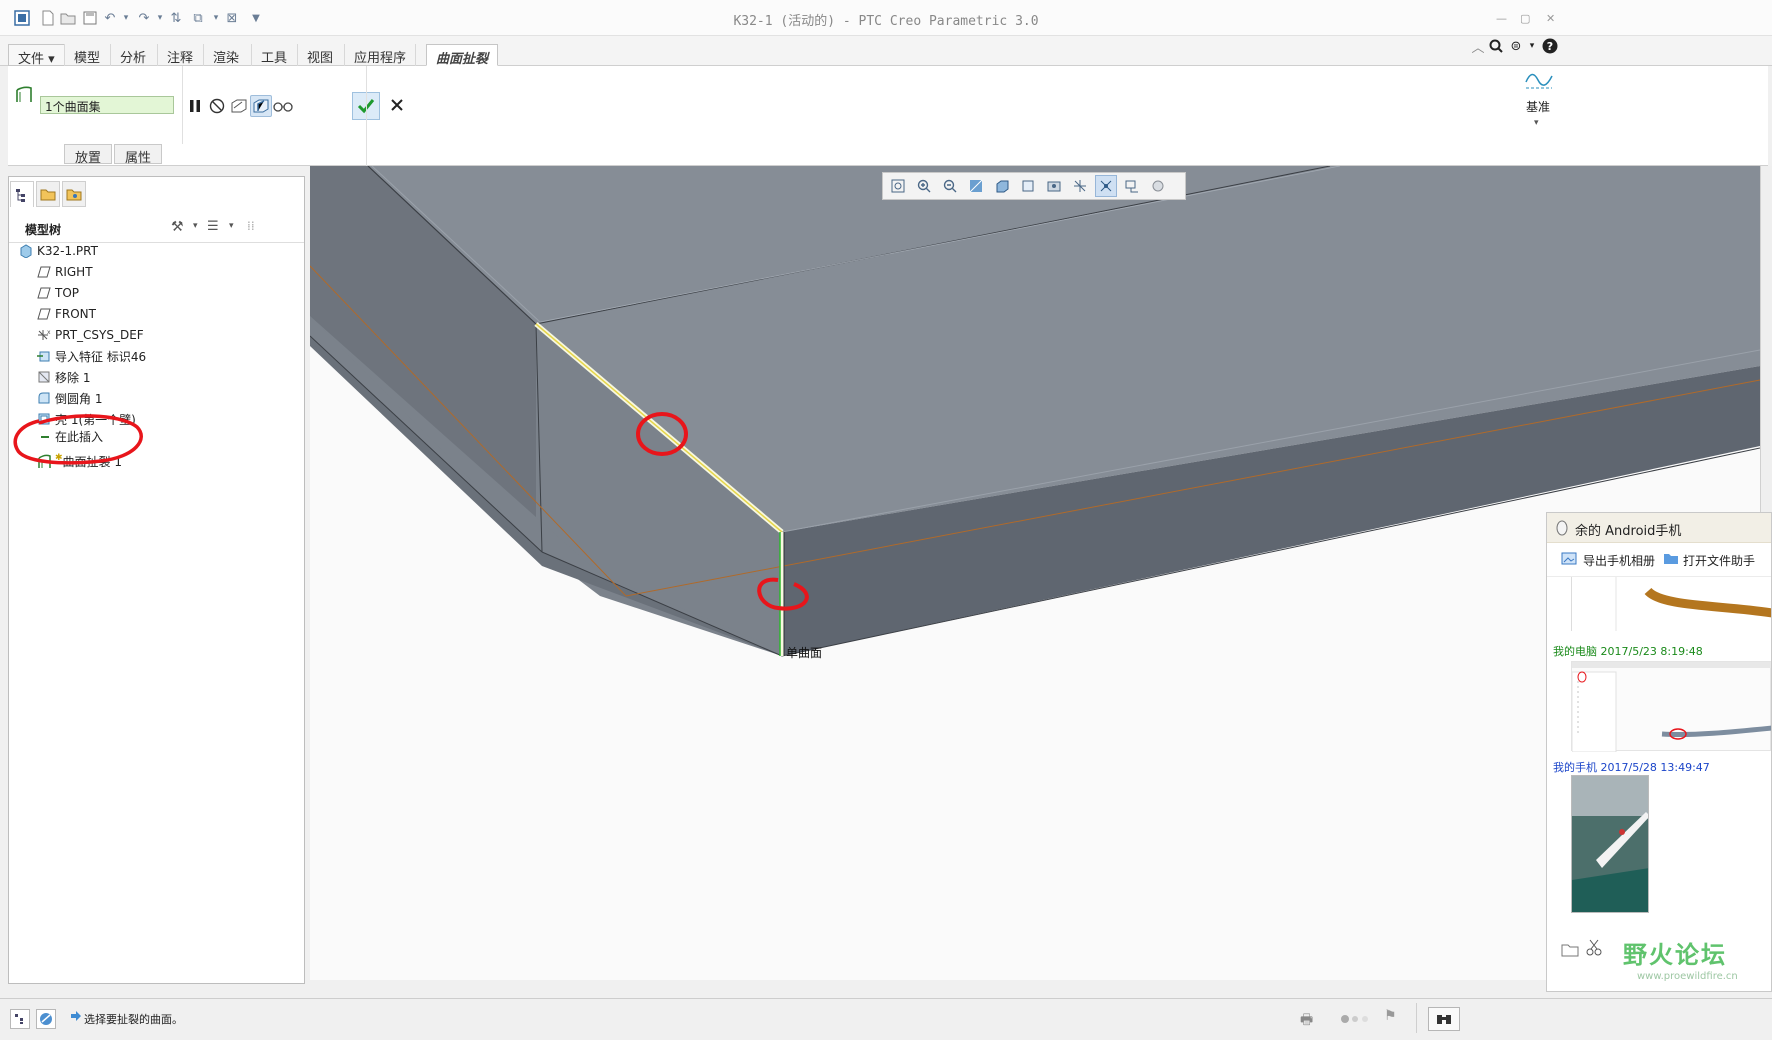  I want to click on surface-collector-icon, so click(24, 95).